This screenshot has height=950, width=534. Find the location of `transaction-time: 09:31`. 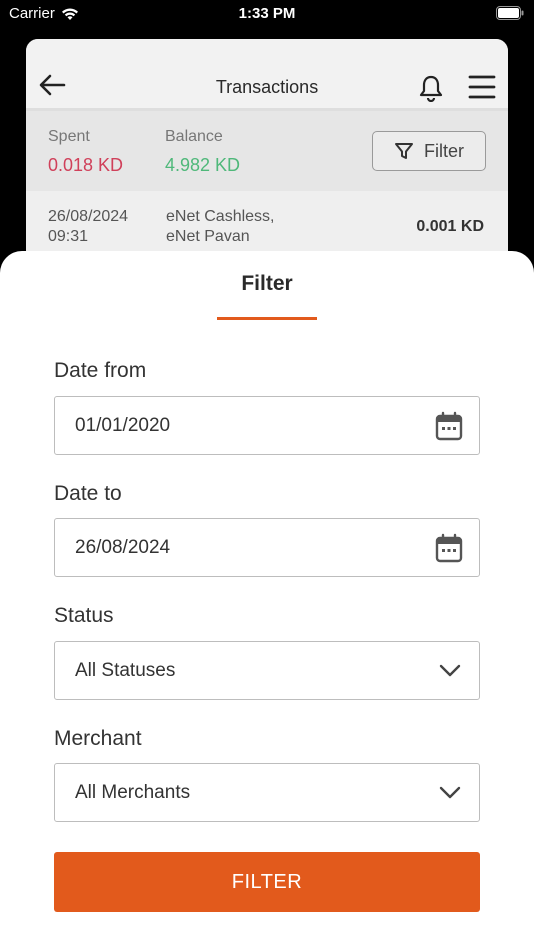

transaction-time: 09:31 is located at coordinates (68, 236).